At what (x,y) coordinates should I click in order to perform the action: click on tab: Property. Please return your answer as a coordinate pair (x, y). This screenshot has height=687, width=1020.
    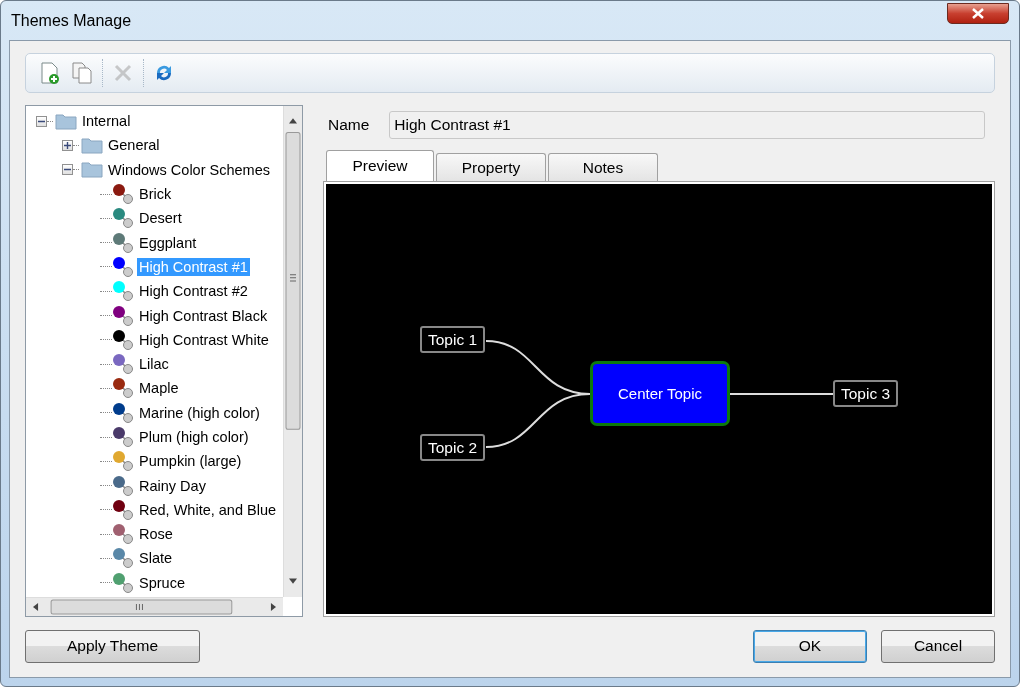
    Looking at the image, I should click on (491, 167).